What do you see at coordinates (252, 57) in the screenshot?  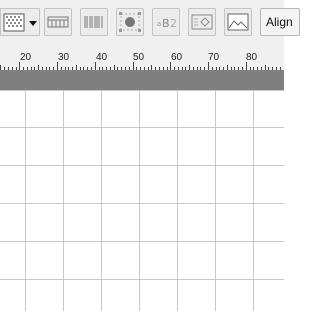 I see `ruler-label-80: 80` at bounding box center [252, 57].